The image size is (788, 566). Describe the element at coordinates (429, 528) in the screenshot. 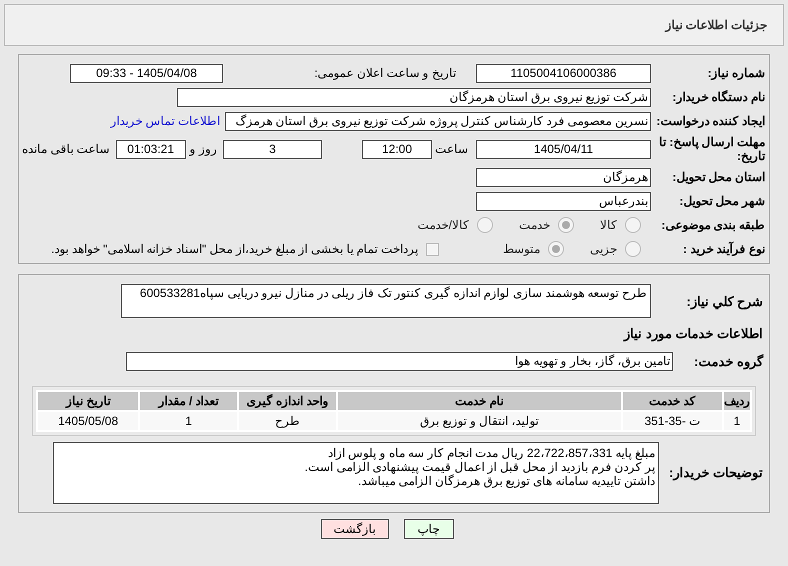

I see `print-button: چاپ` at that location.